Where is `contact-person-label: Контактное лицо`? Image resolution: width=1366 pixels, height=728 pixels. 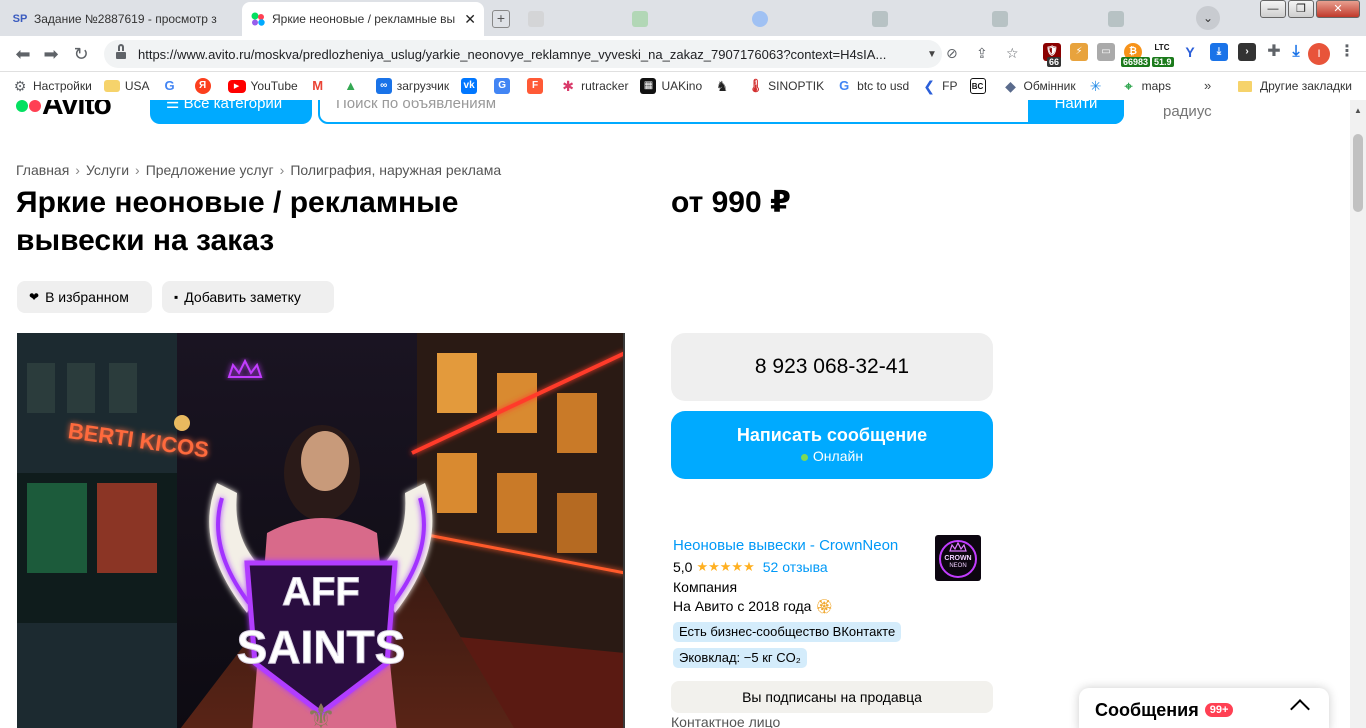 contact-person-label: Контактное лицо is located at coordinates (726, 721).